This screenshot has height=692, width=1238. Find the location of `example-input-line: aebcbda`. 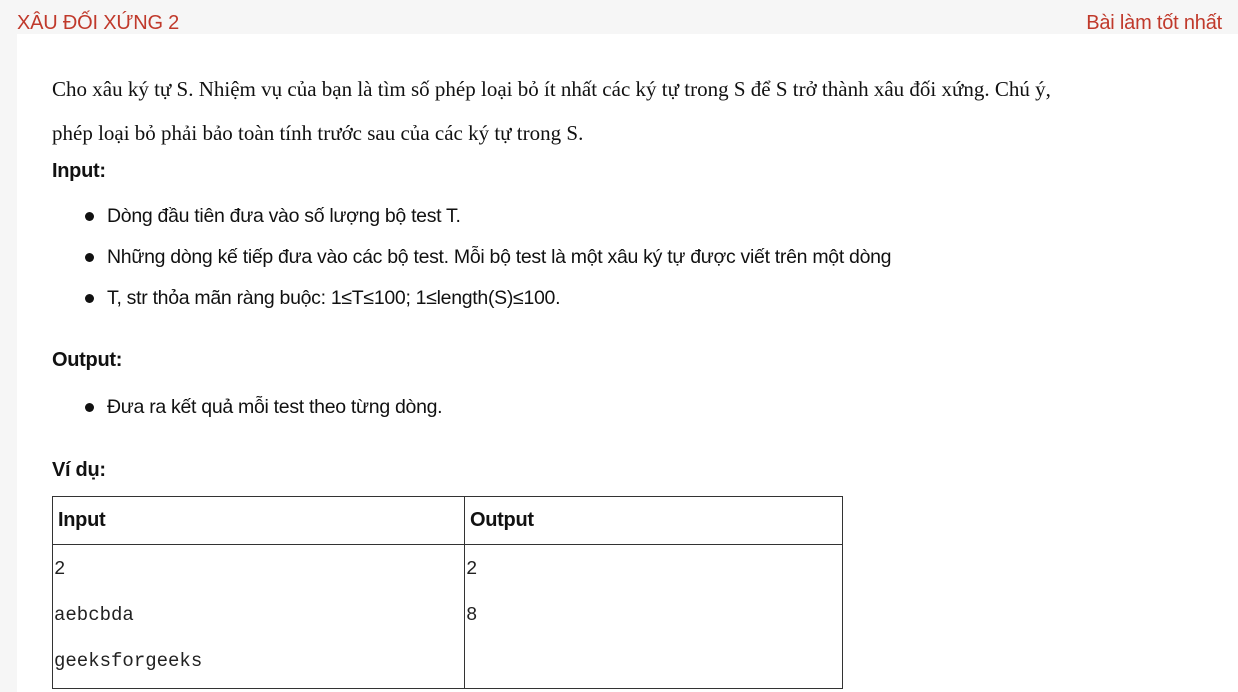

example-input-line: aebcbda is located at coordinates (94, 615).